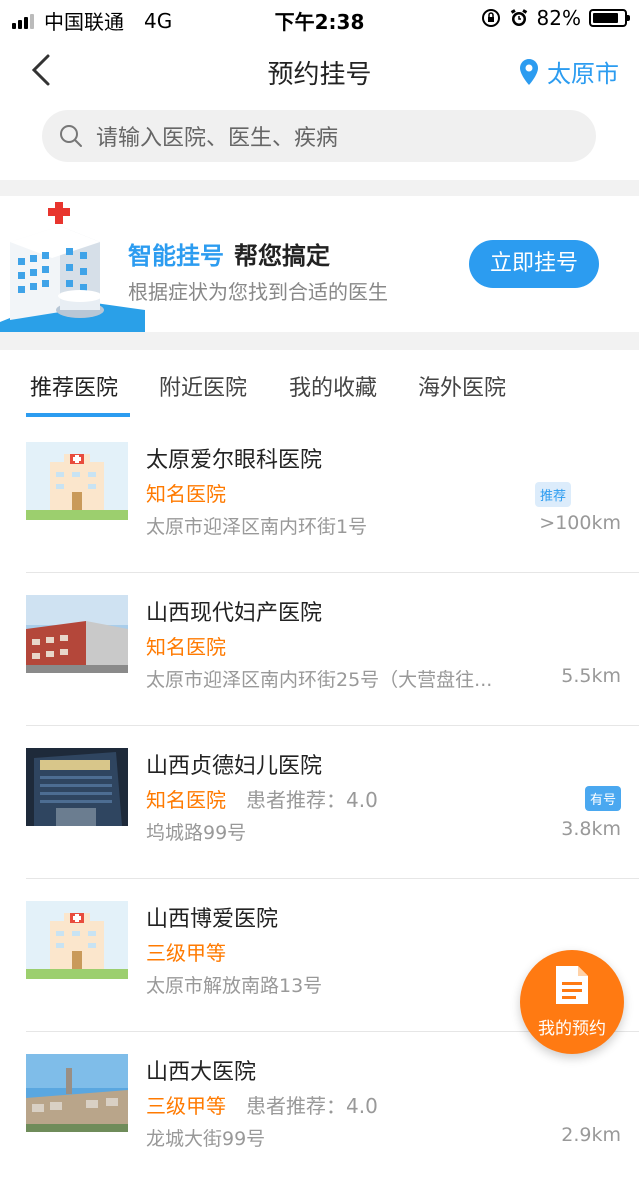 Image resolution: width=639 pixels, height=1185 pixels. What do you see at coordinates (319, 71) in the screenshot?
I see `nav-bar: 预约挂号 太原市` at bounding box center [319, 71].